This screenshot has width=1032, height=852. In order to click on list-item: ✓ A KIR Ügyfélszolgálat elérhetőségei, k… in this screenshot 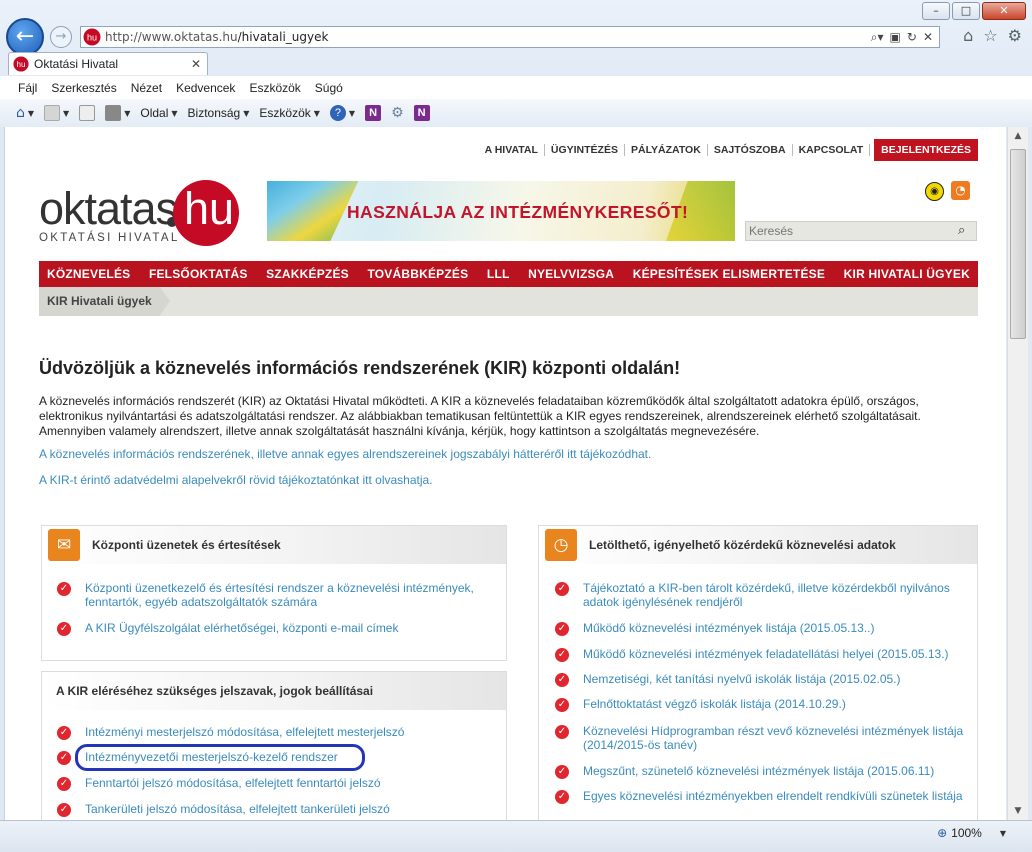, I will do `click(277, 628)`.